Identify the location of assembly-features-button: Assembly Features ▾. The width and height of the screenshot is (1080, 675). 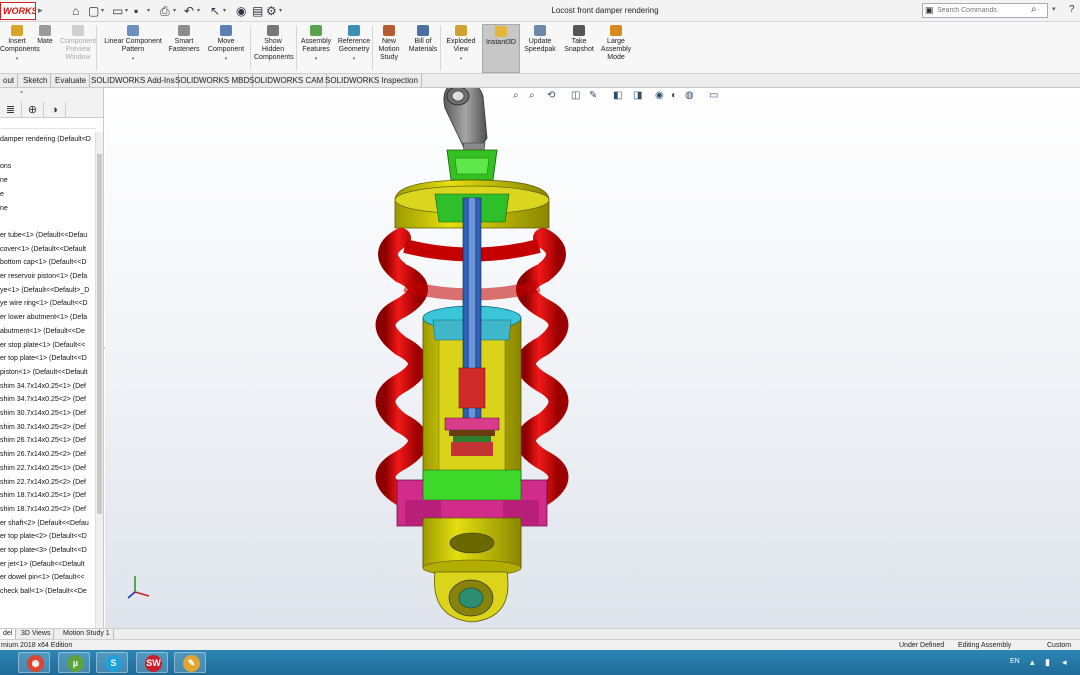
(316, 48).